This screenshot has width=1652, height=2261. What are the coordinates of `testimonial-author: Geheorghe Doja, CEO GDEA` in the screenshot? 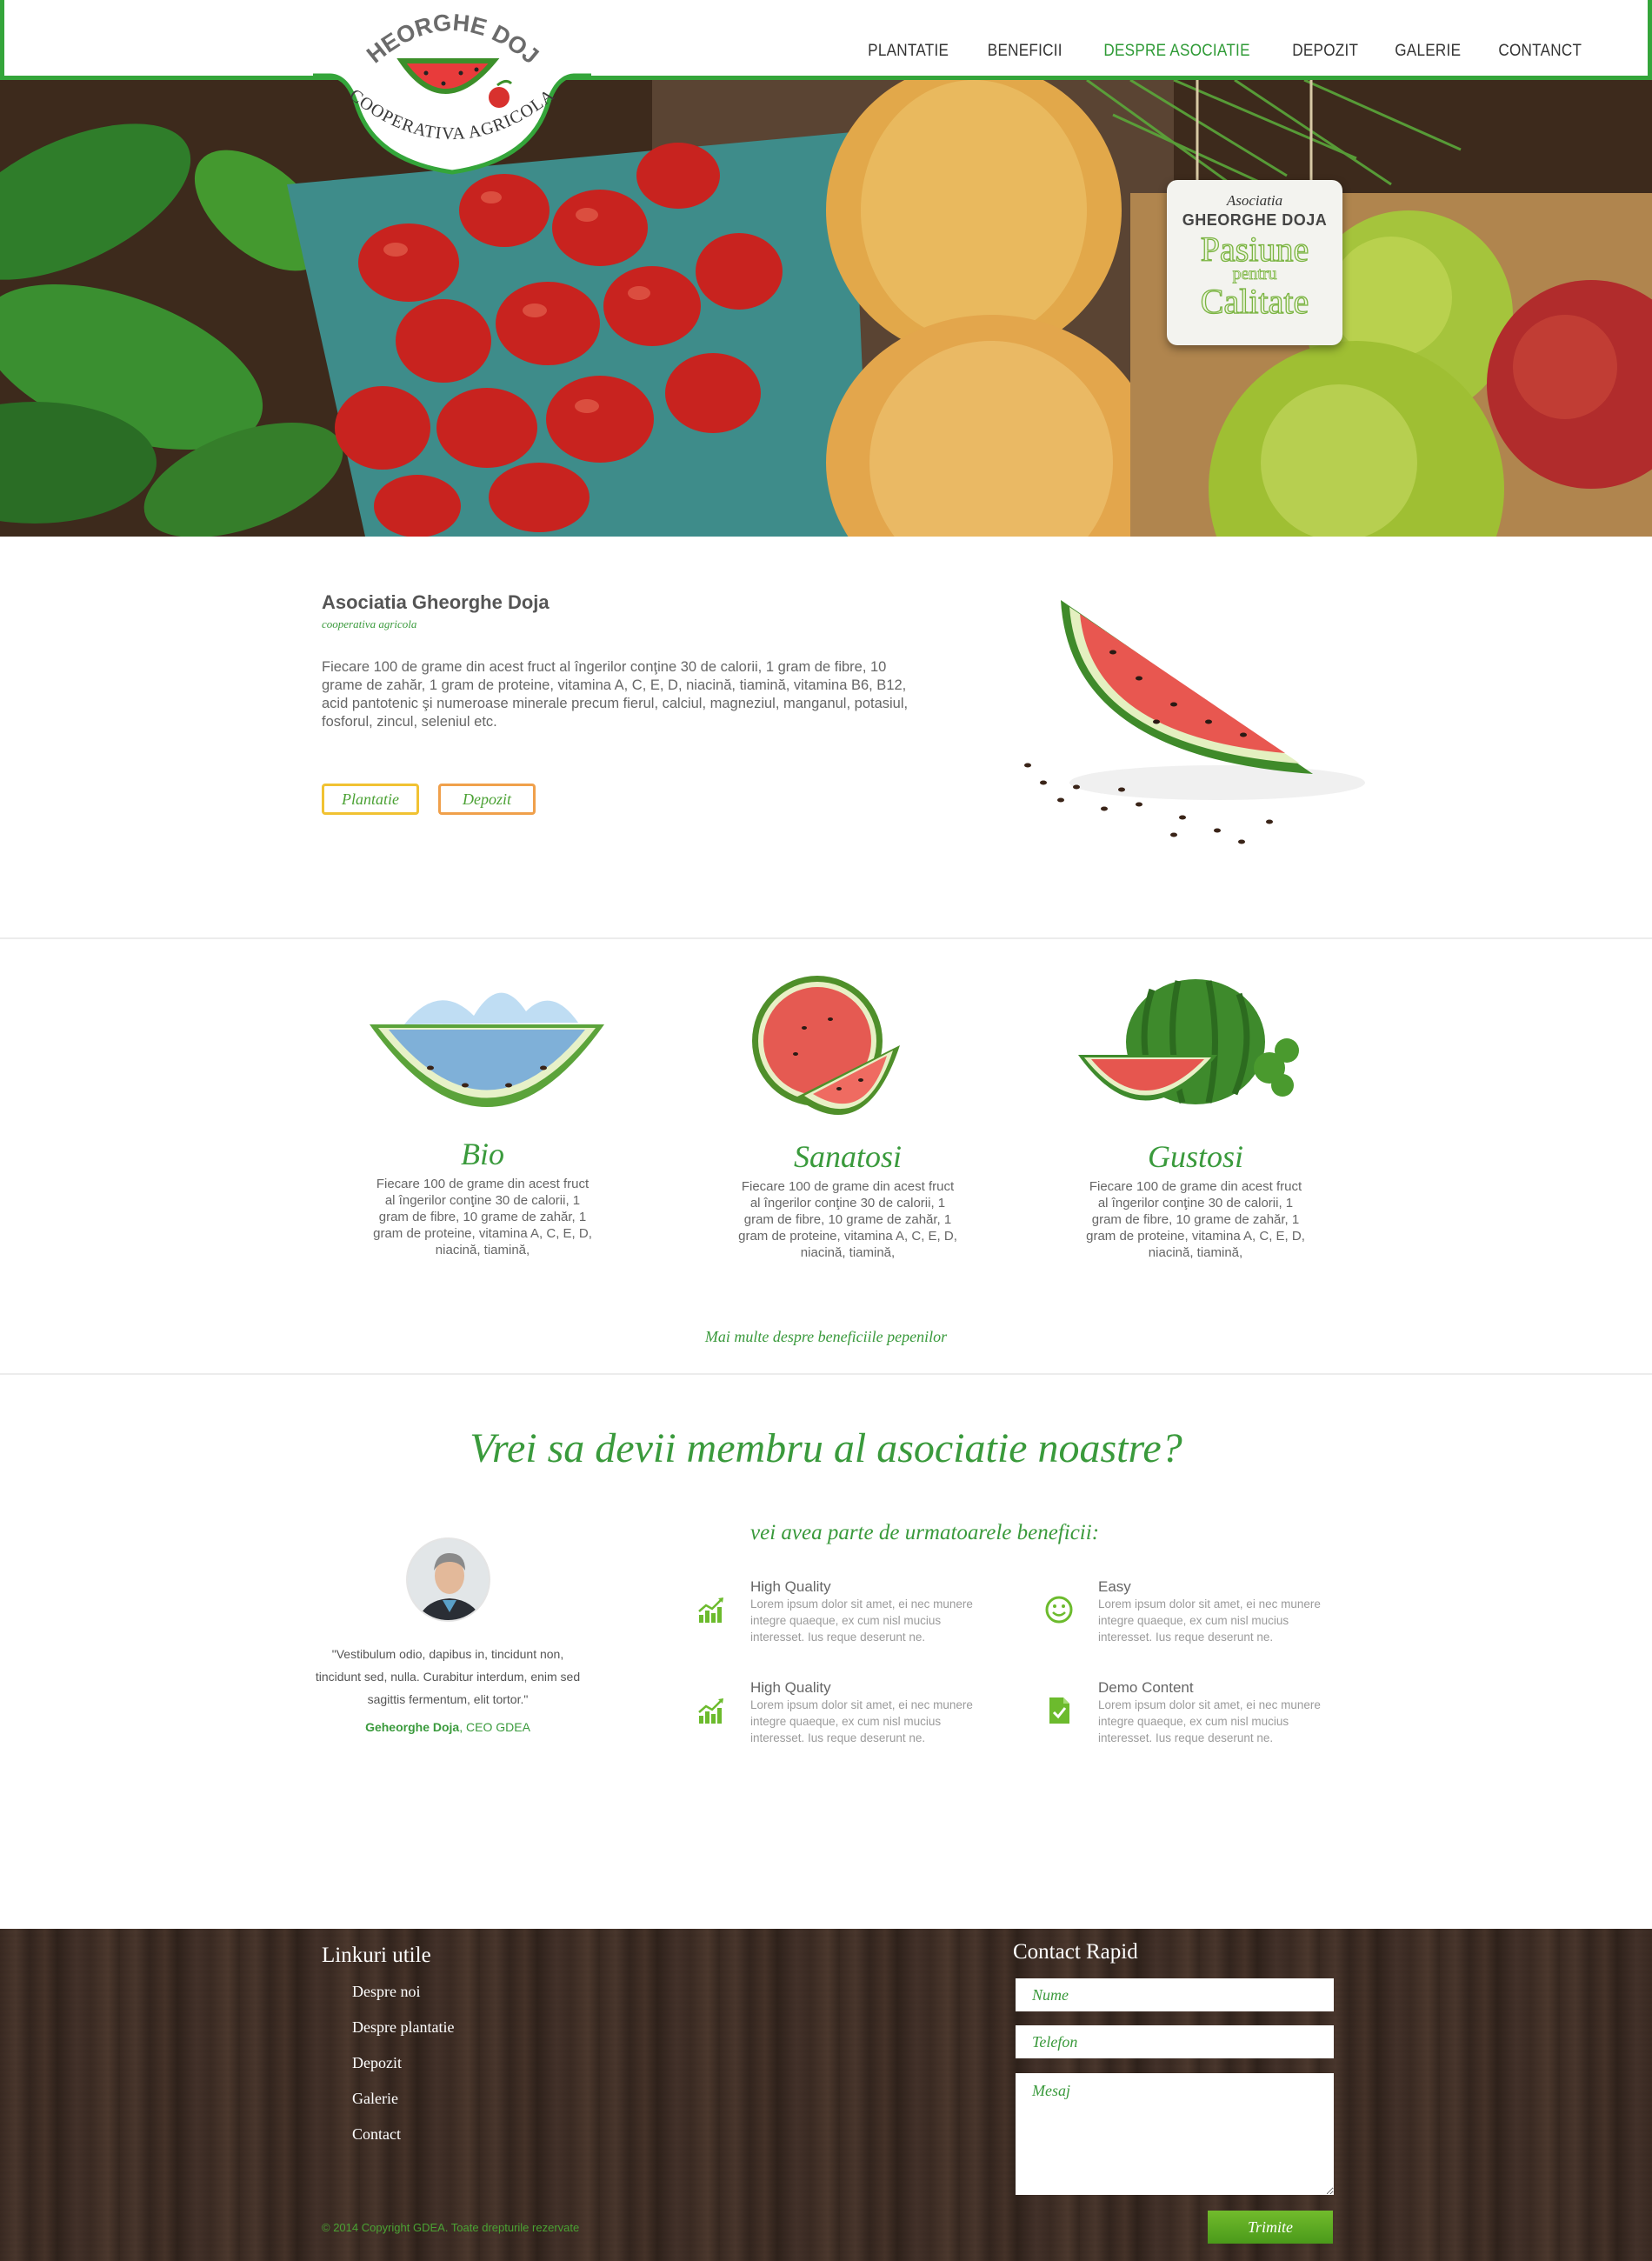 It's located at (448, 1727).